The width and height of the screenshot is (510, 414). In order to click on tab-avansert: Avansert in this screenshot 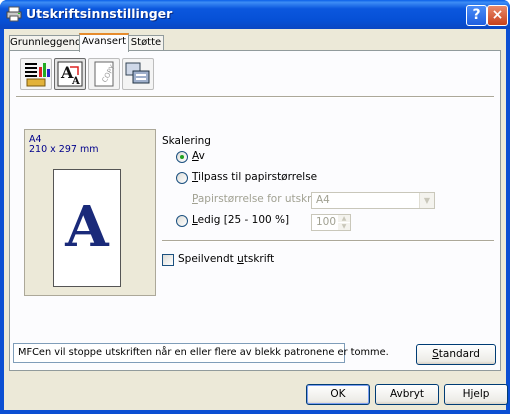, I will do `click(104, 42)`.